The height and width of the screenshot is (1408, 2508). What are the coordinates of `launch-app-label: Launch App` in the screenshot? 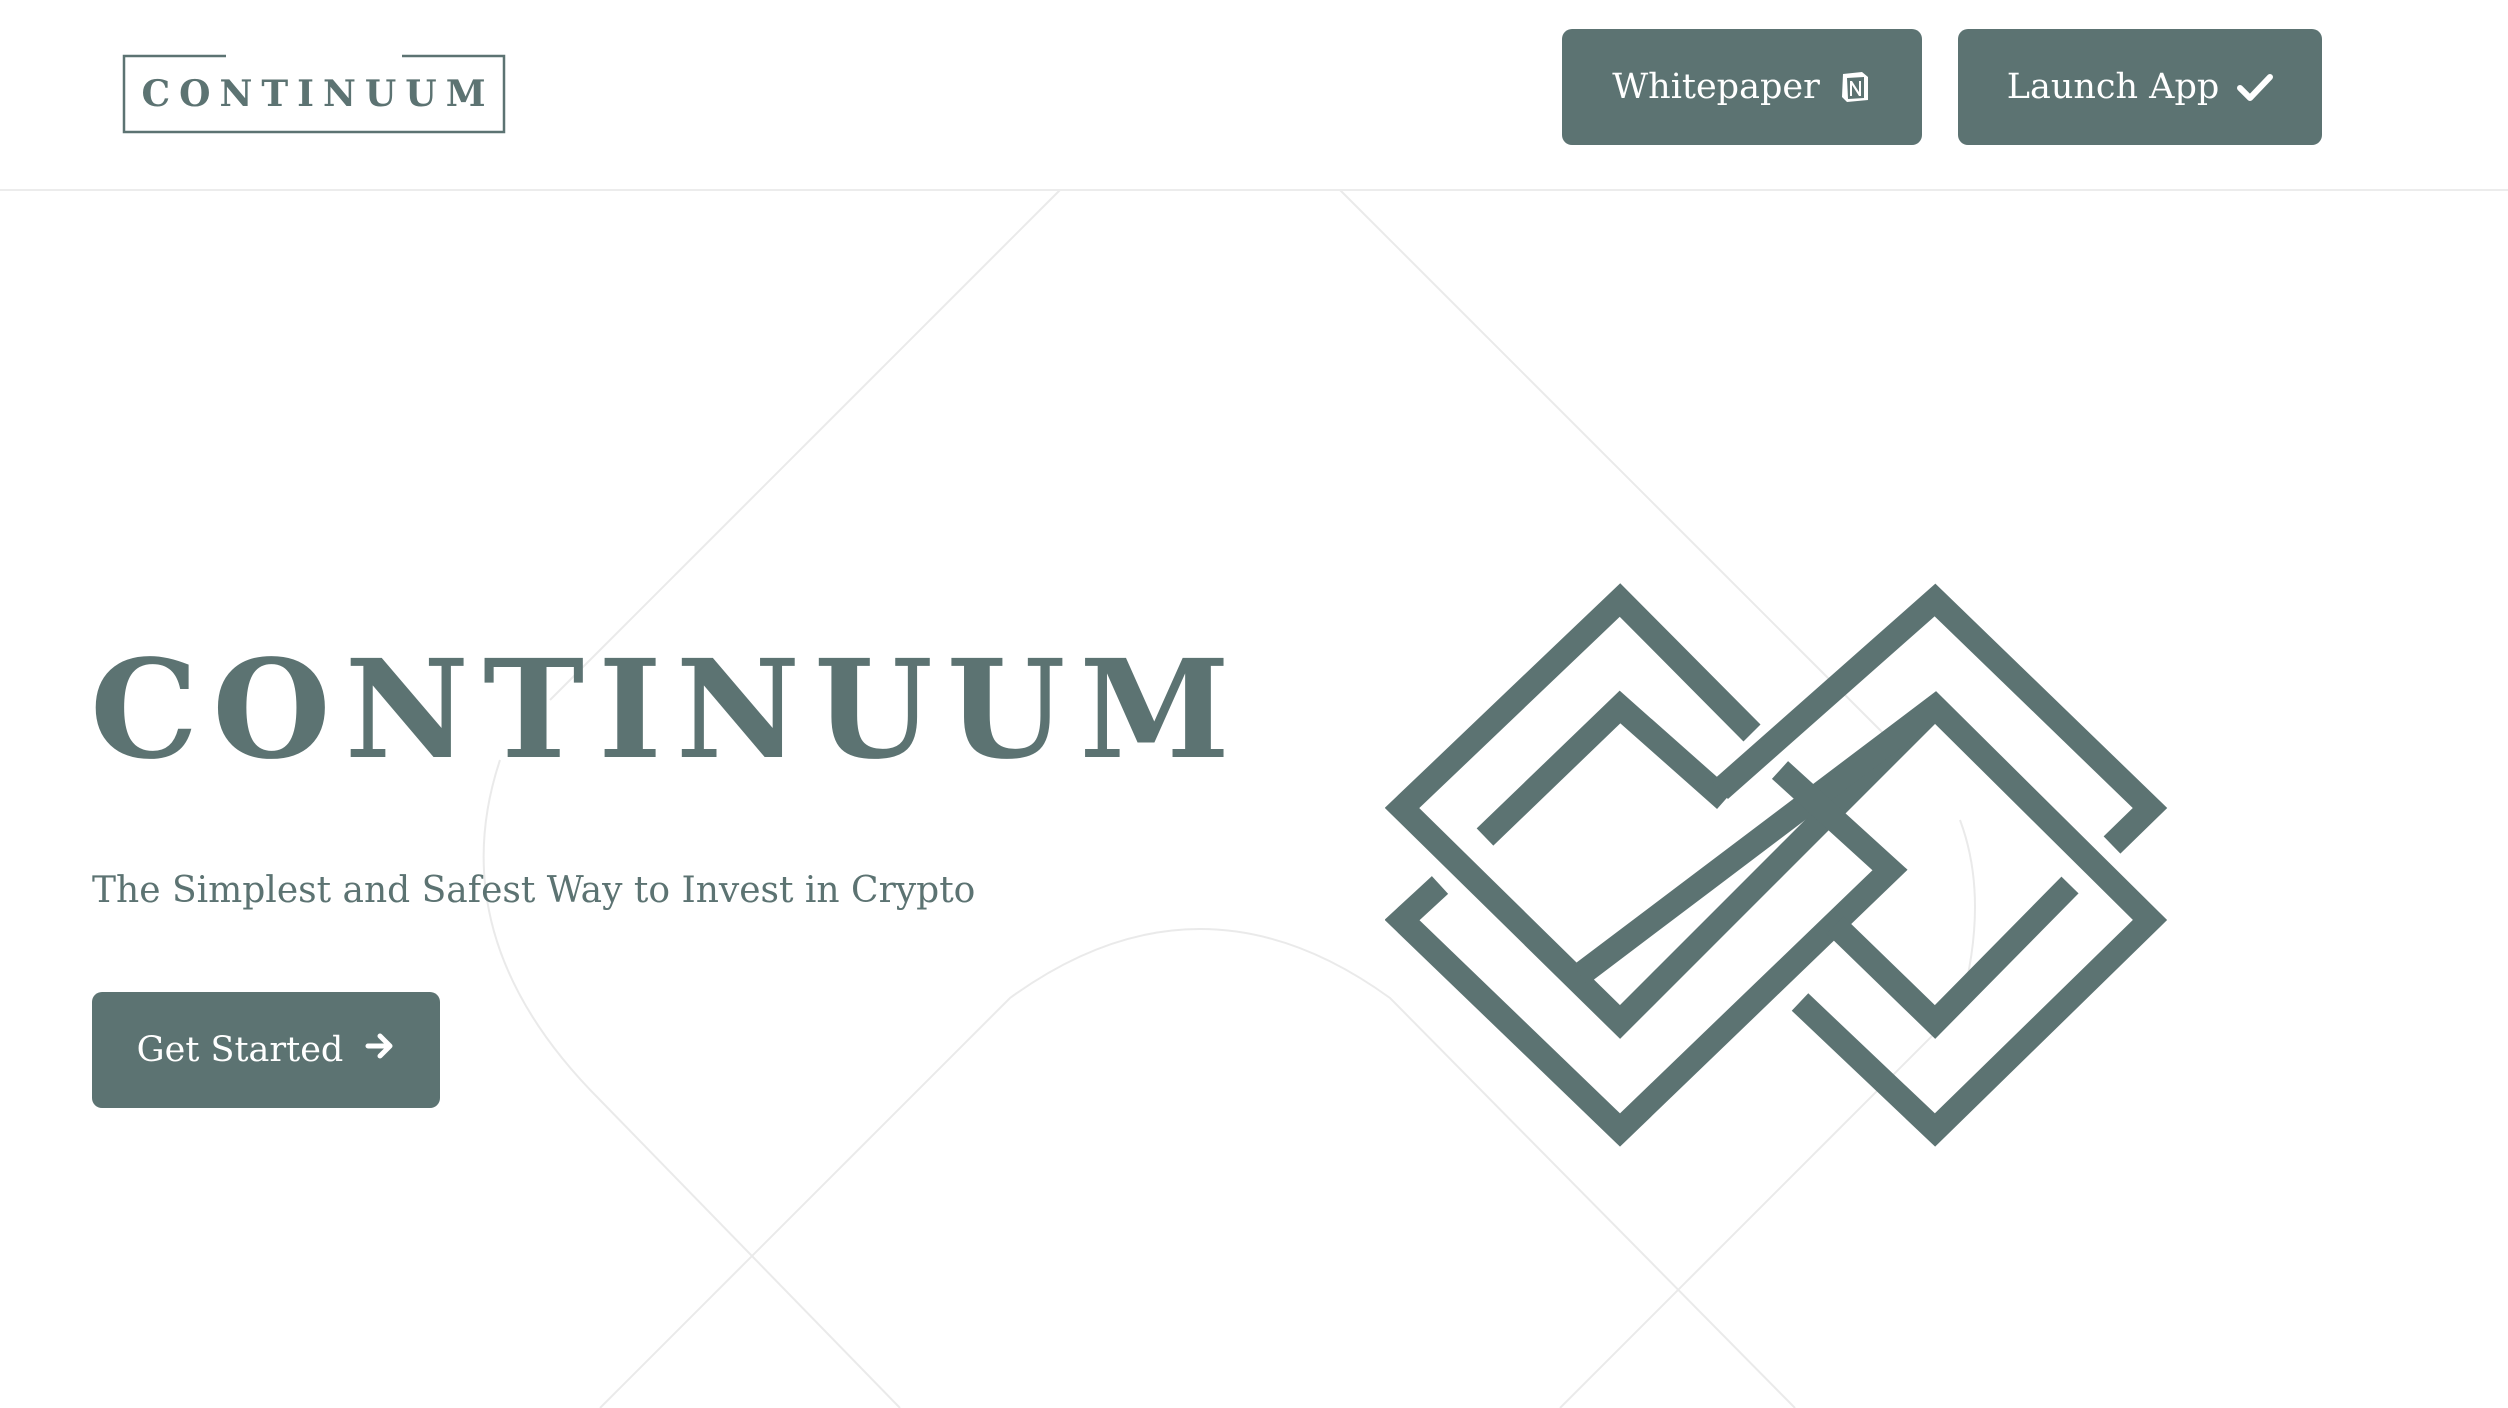 It's located at (2113, 87).